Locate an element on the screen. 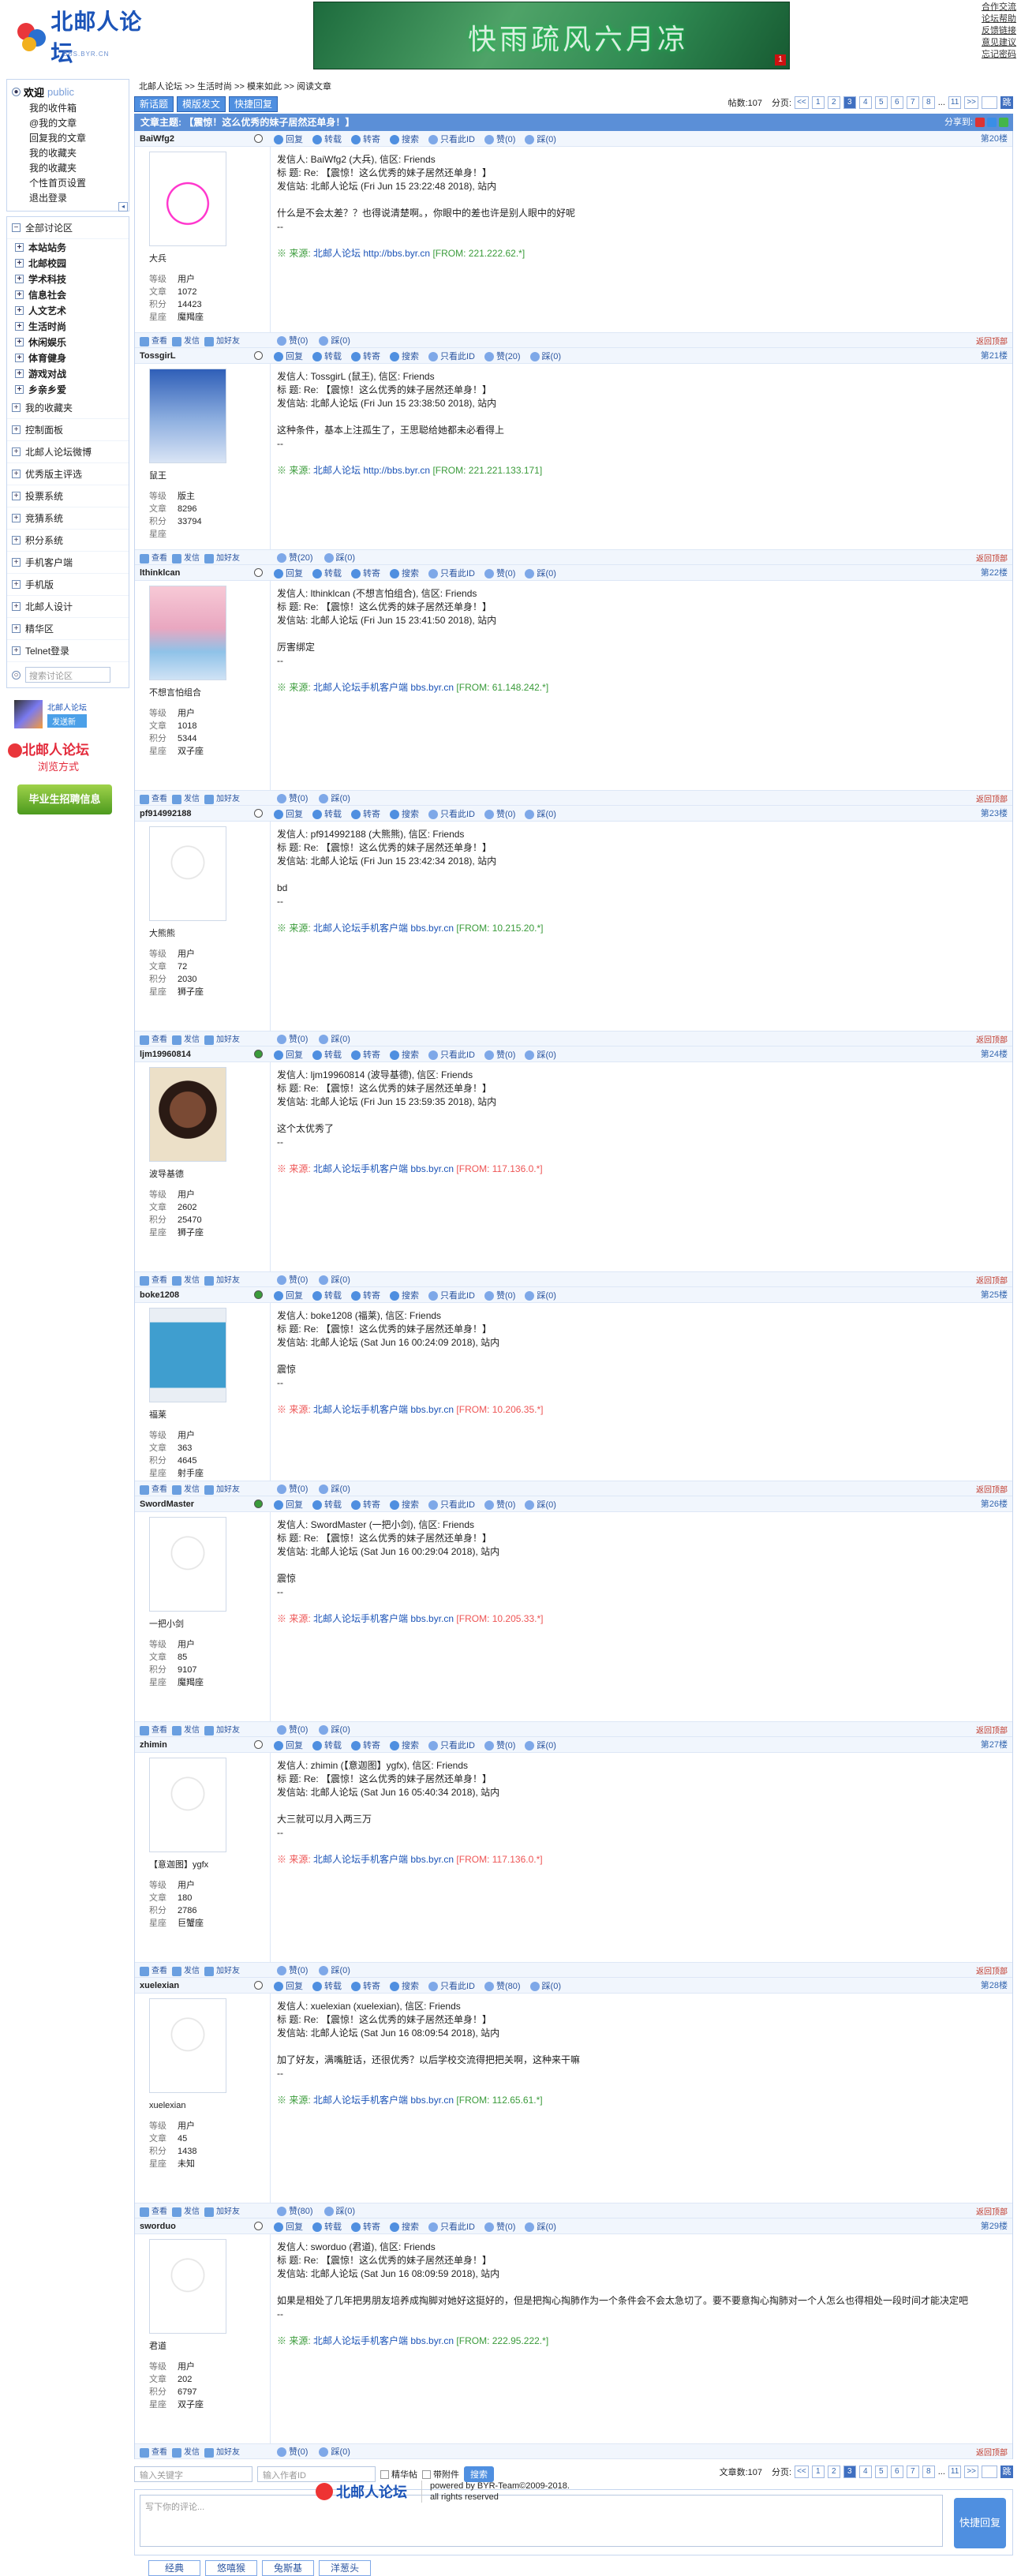 This screenshot has height=2576, width=1021. author-id-label: BaiWfg2 is located at coordinates (157, 139).